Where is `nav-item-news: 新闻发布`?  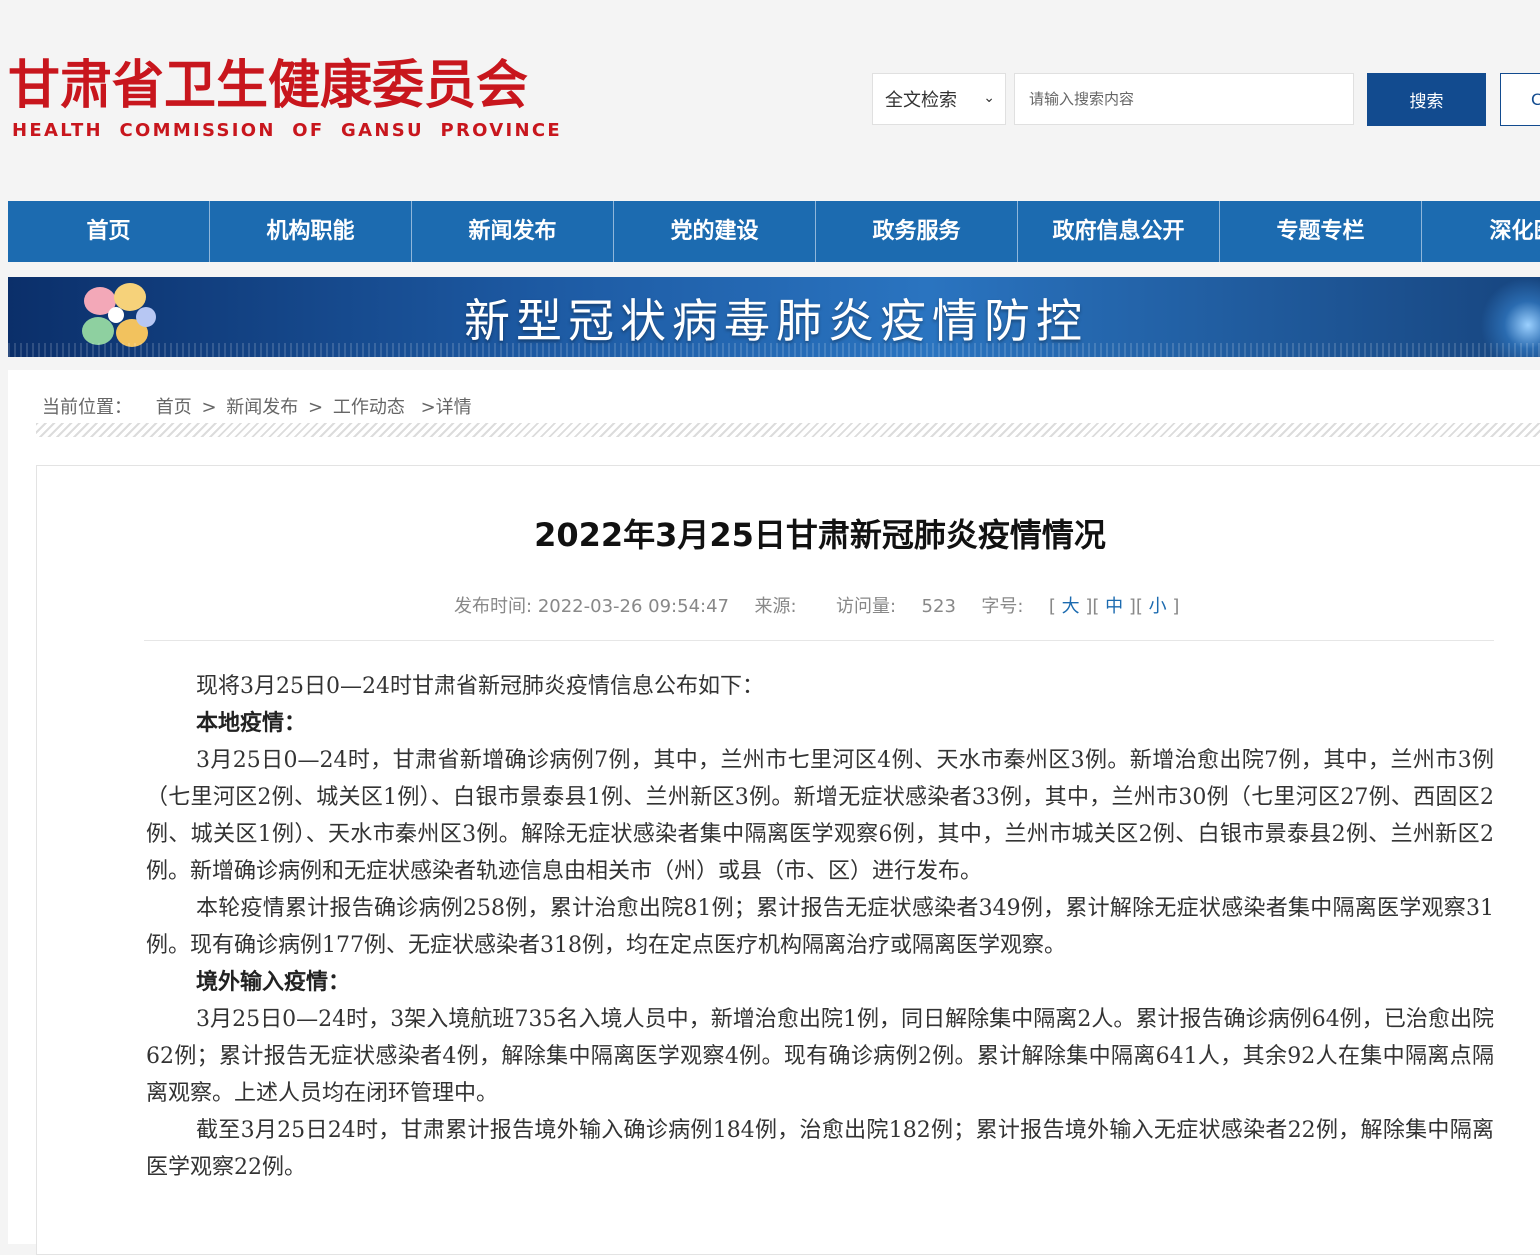 nav-item-news: 新闻发布 is located at coordinates (513, 231).